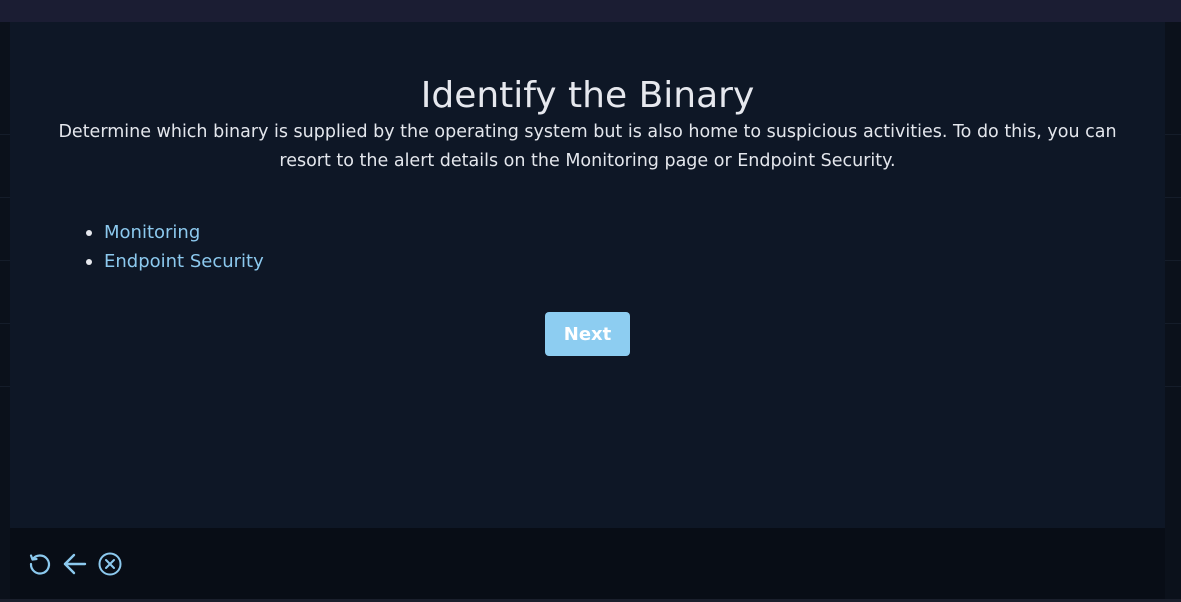 The height and width of the screenshot is (602, 1181). Describe the element at coordinates (587, 563) in the screenshot. I see `modal-footer` at that location.